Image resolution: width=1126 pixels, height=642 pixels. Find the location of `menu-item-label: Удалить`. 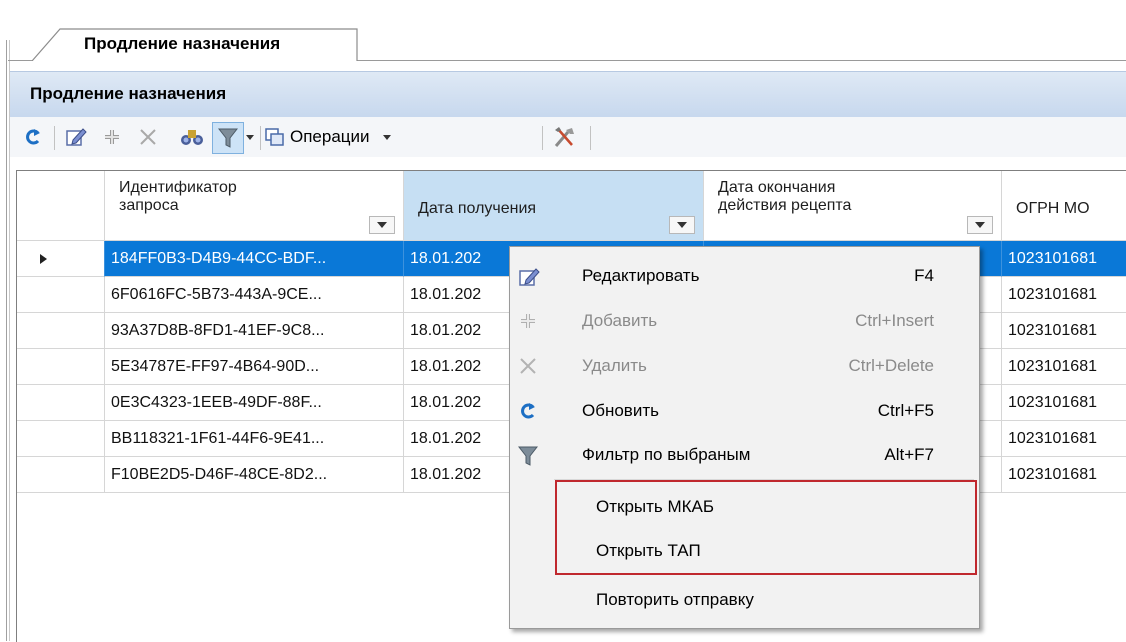

menu-item-label: Удалить is located at coordinates (614, 365).